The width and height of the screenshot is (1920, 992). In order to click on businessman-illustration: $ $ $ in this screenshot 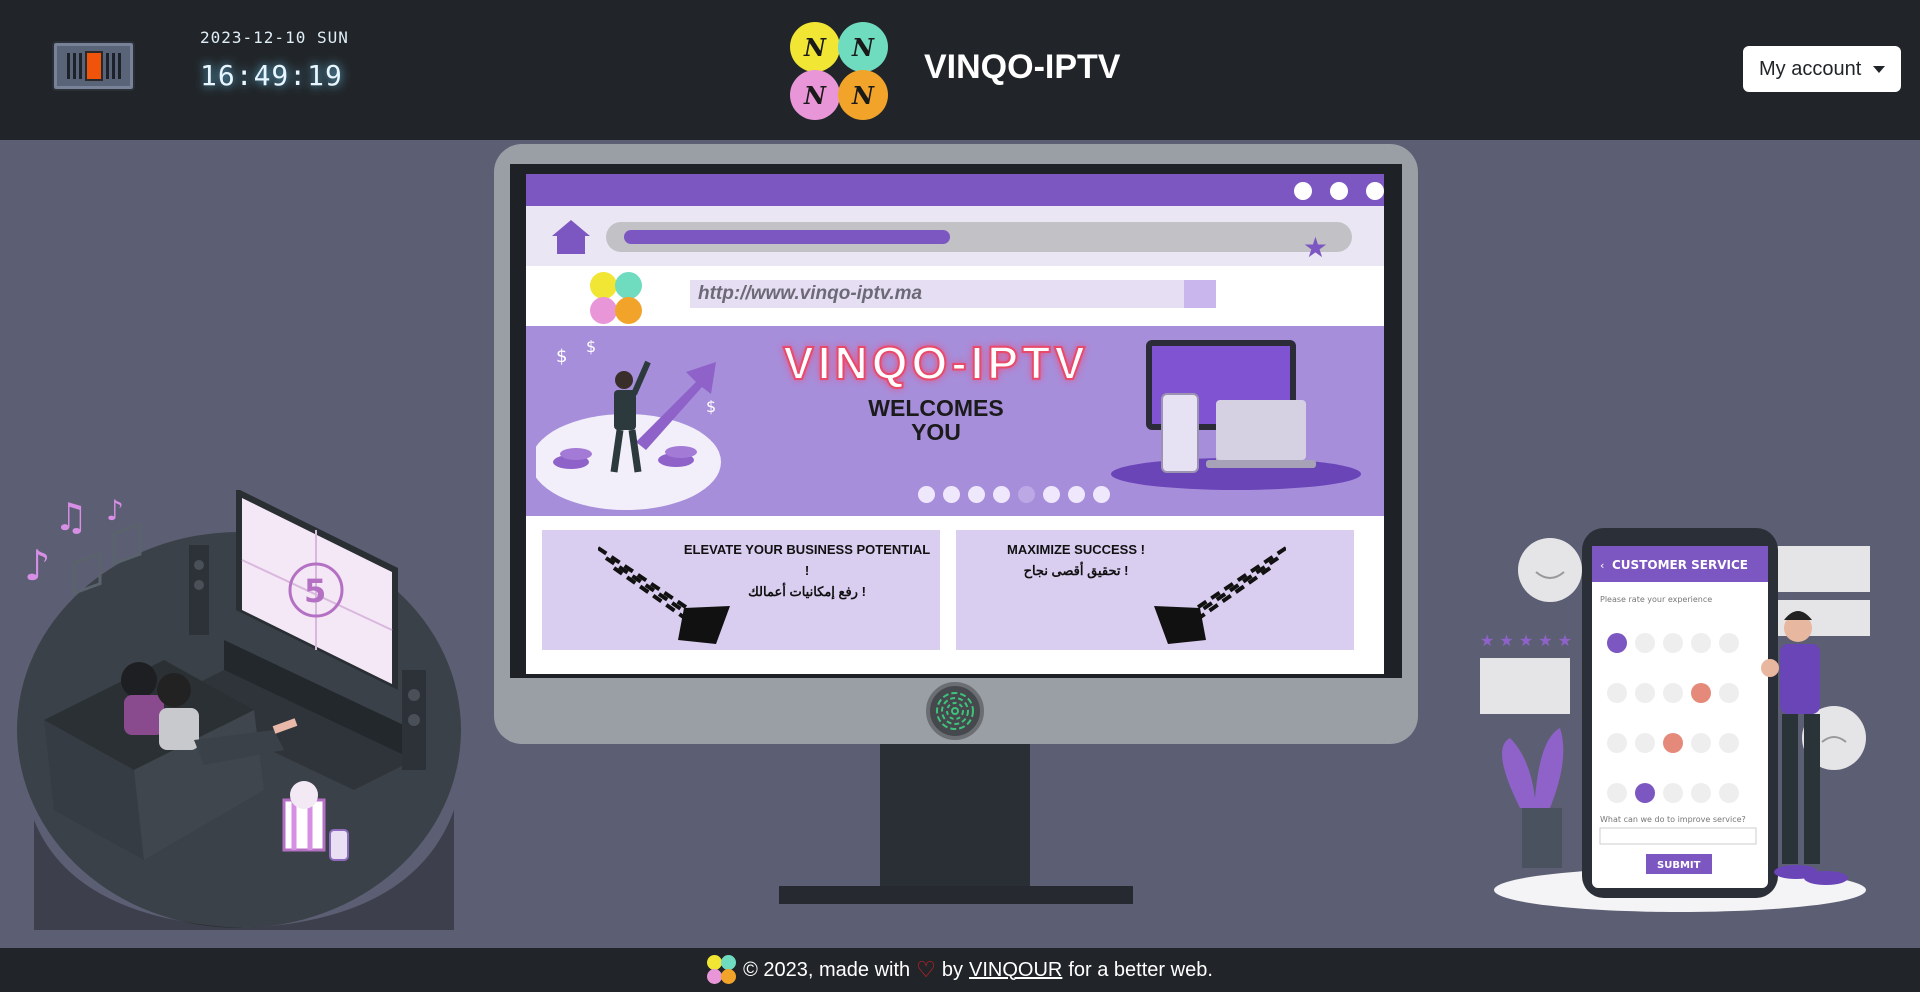, I will do `click(628, 423)`.